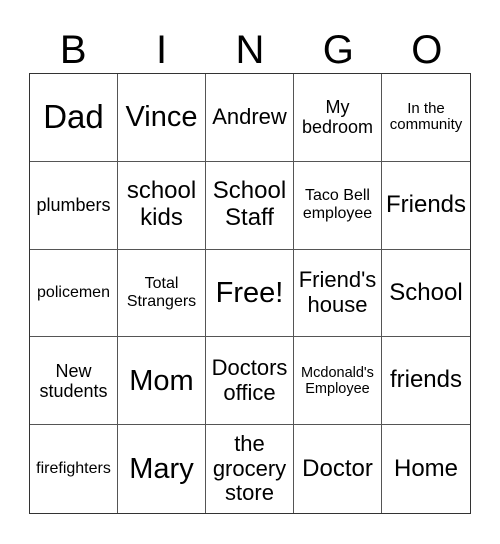 Image resolution: width=500 pixels, height=544 pixels. I want to click on bingo-cell: School Staff, so click(250, 205).